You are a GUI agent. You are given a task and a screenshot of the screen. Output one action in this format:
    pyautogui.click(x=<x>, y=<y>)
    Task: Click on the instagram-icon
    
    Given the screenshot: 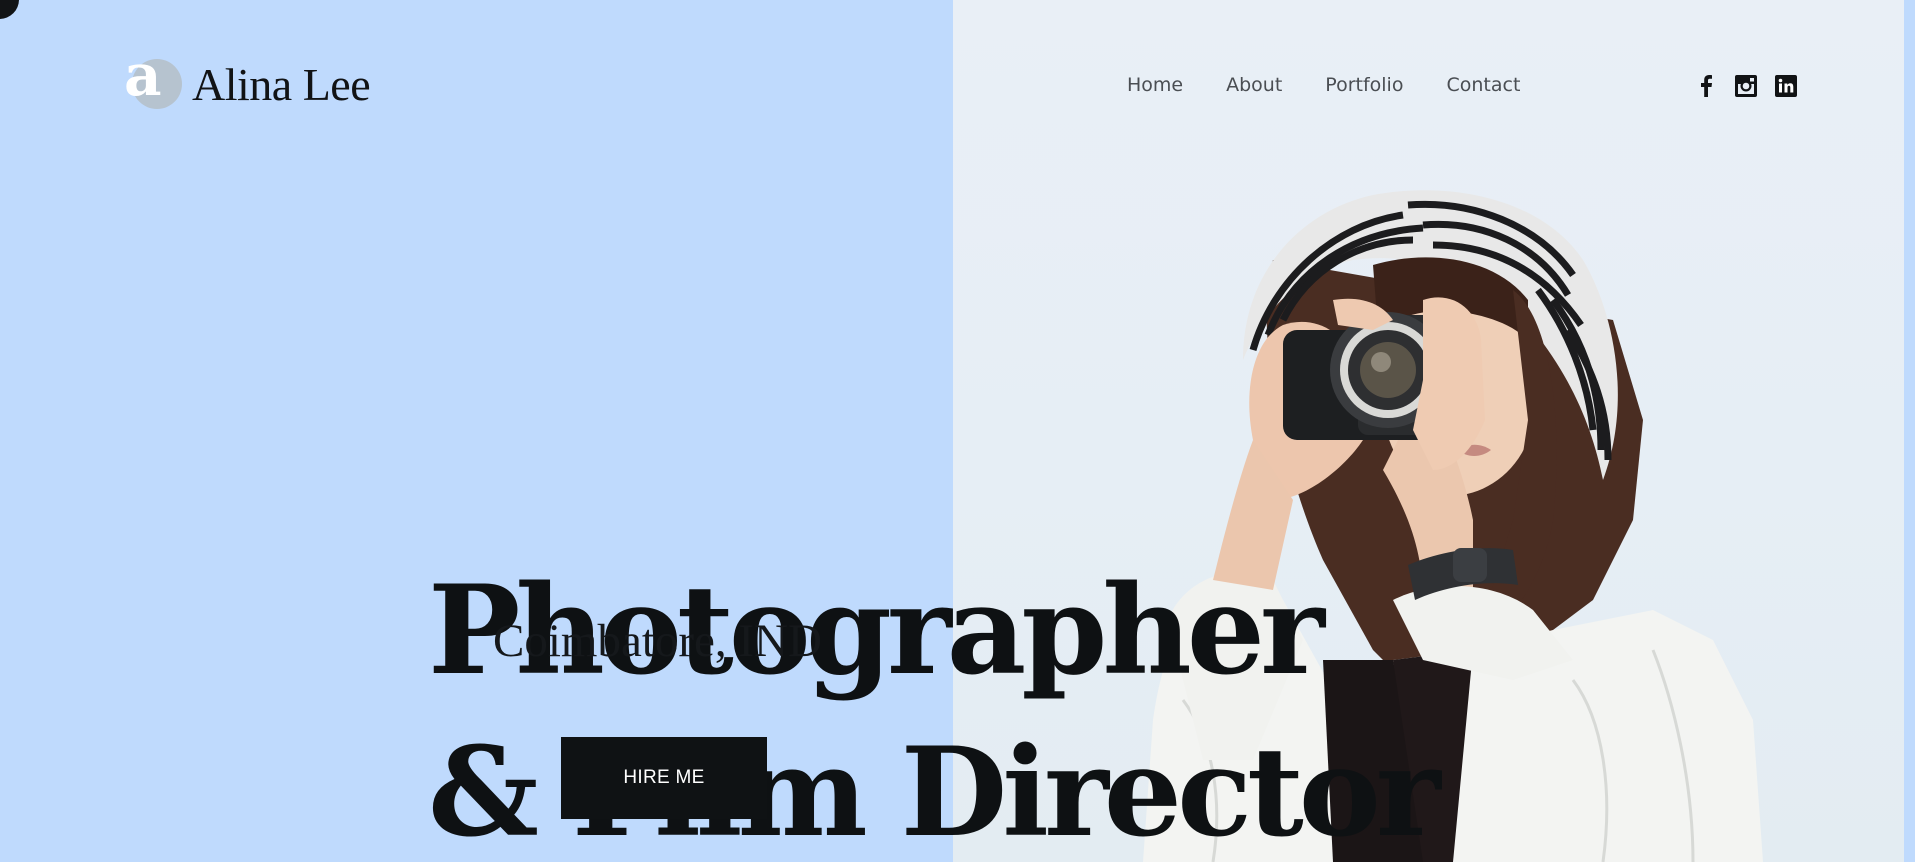 What is the action you would take?
    pyautogui.click(x=1745, y=85)
    